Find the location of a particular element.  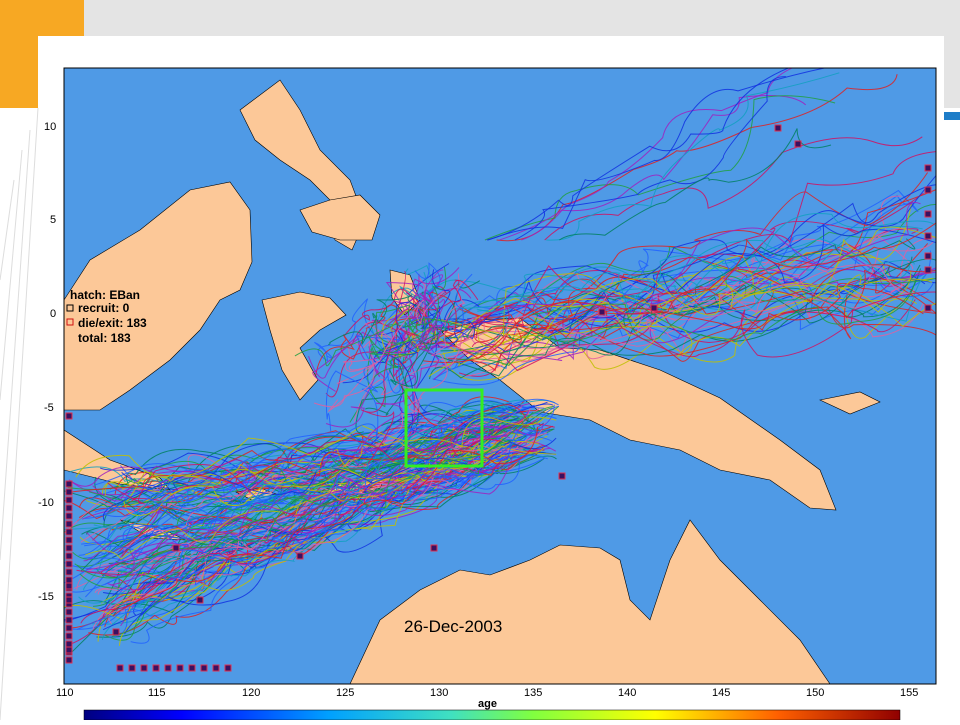

lat-tick-label: -10 is located at coordinates (46, 503).